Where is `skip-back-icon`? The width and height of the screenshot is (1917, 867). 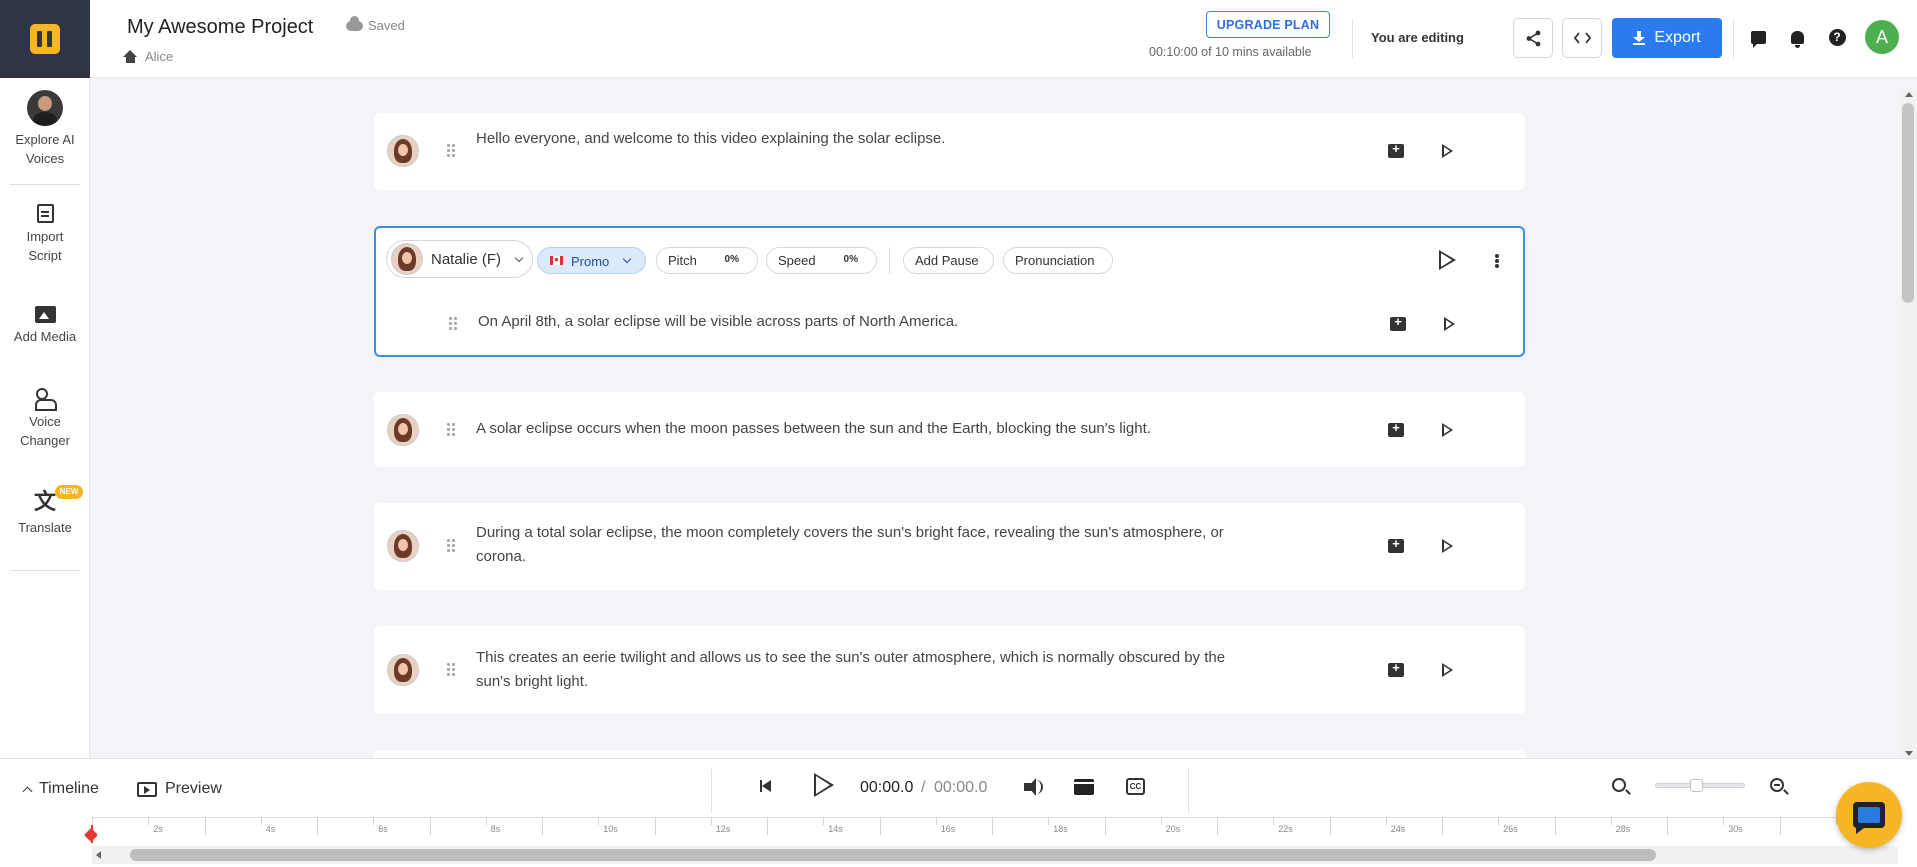 skip-back-icon is located at coordinates (766, 786).